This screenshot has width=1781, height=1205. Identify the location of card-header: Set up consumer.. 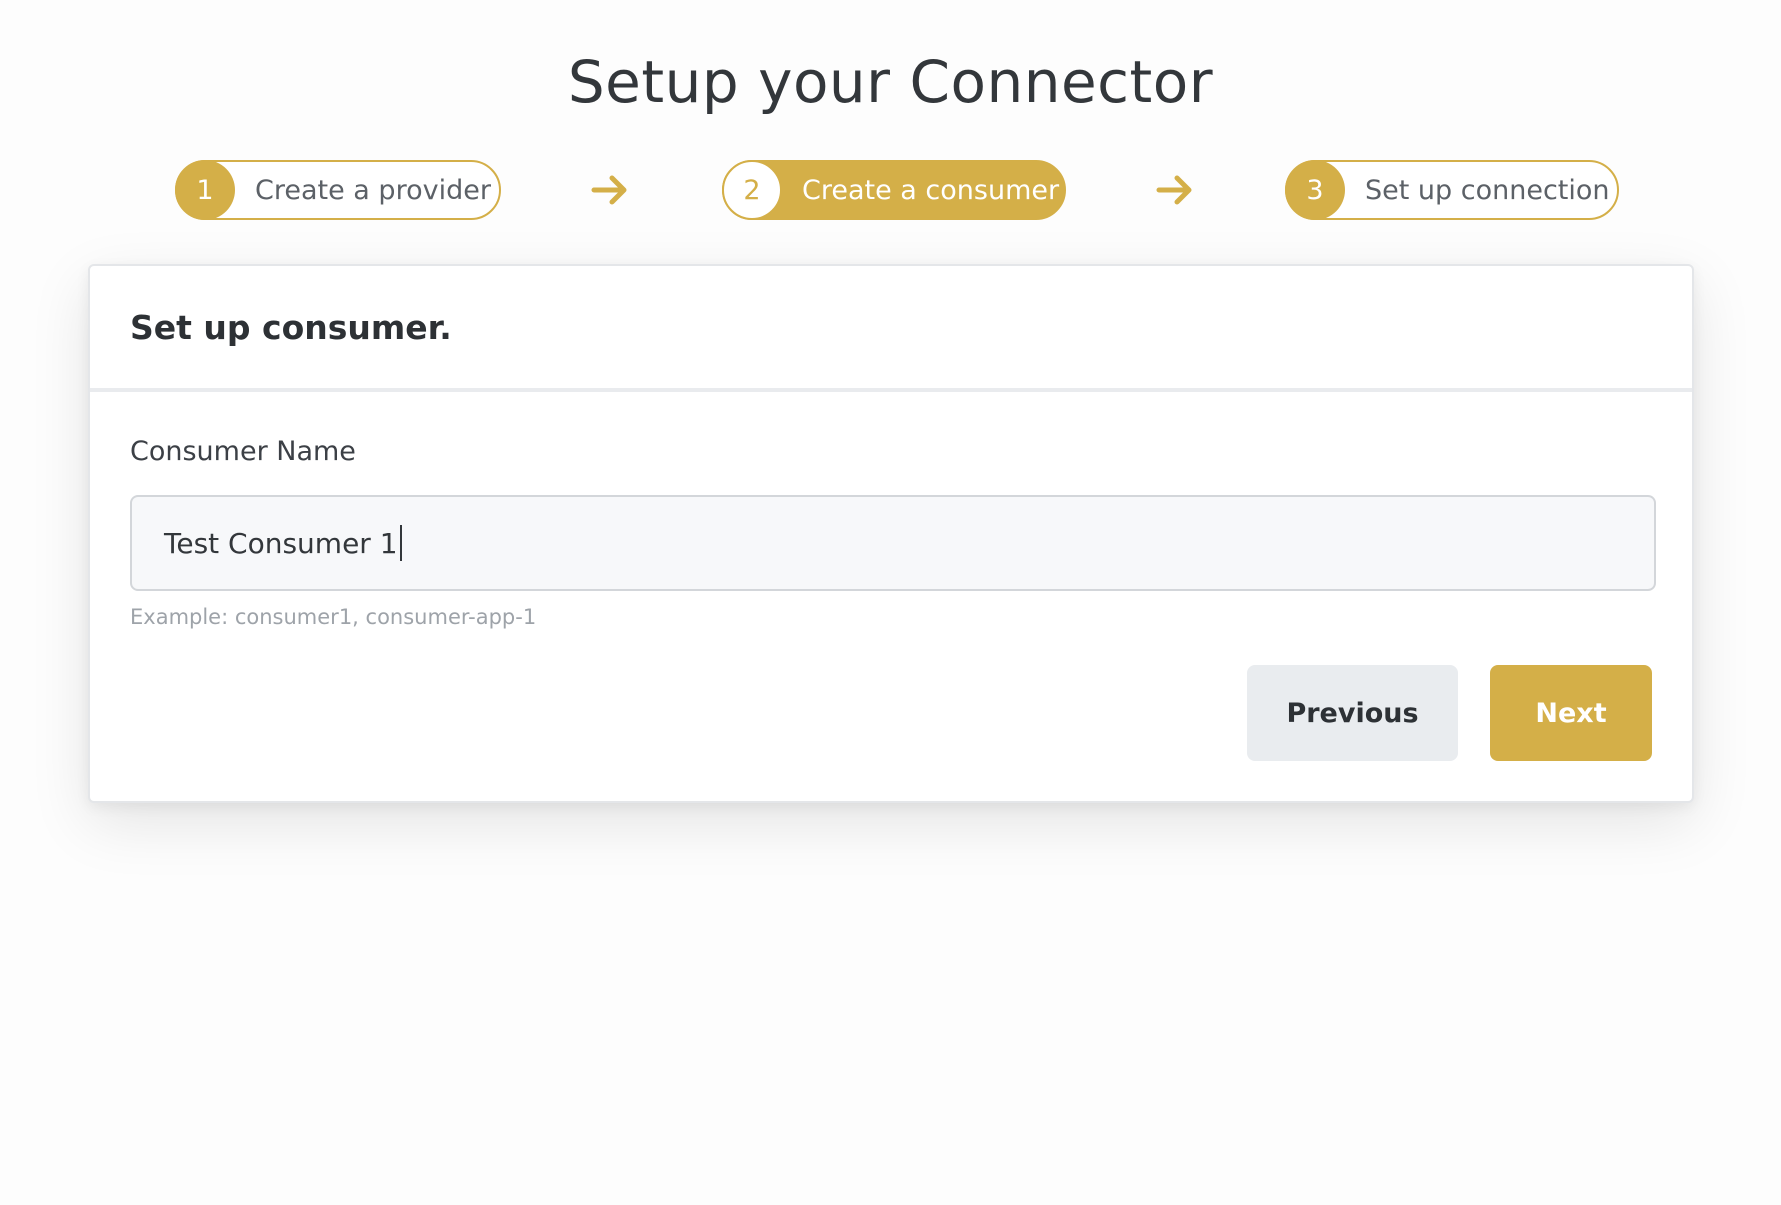
(891, 329).